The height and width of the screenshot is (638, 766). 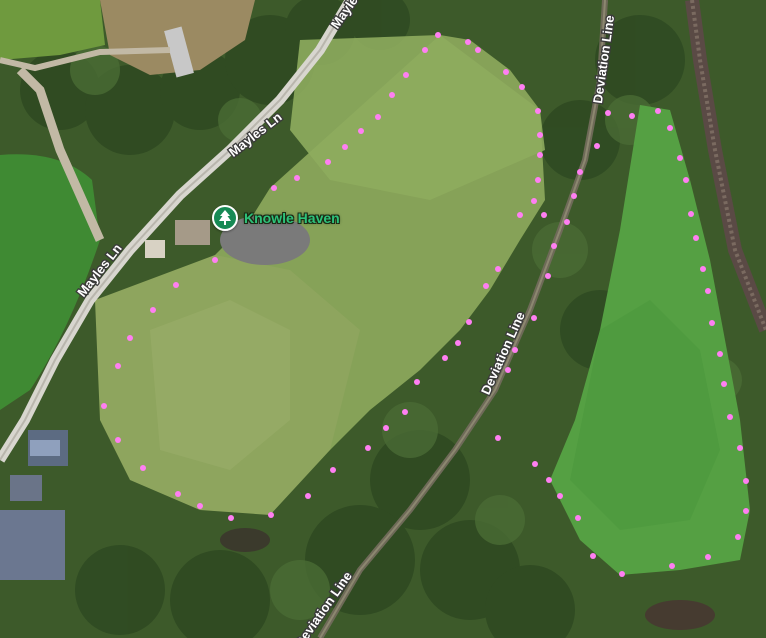 I want to click on poi-knowle-haven: Knowle Haven, so click(x=276, y=218).